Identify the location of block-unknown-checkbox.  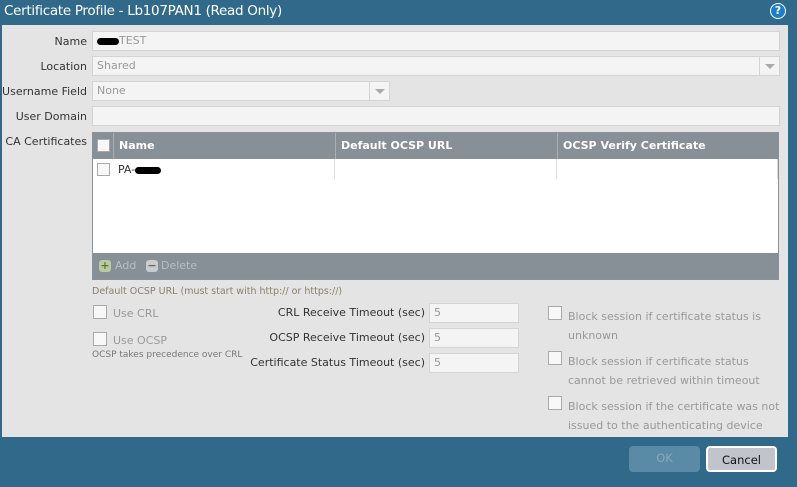
(555, 313).